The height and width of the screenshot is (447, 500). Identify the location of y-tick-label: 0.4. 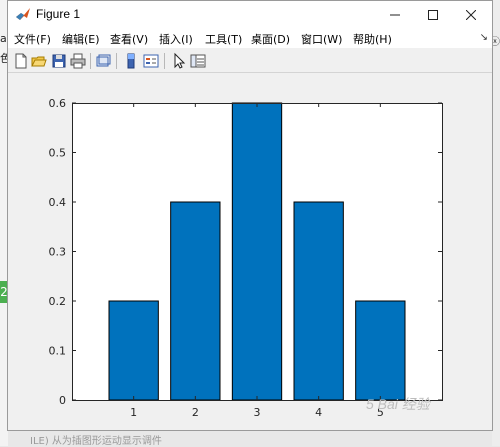
(58, 202).